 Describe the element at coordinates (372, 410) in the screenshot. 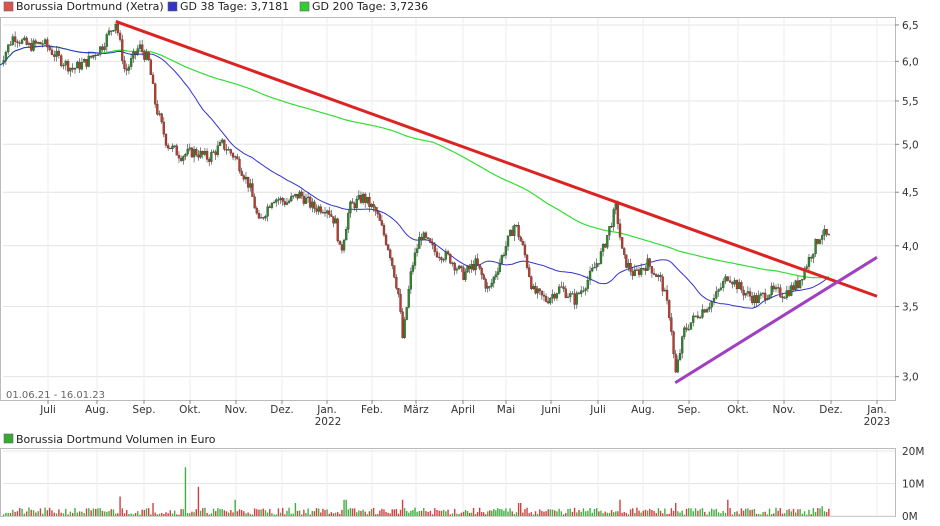

I see `price-xtick-label: Feb.` at that location.